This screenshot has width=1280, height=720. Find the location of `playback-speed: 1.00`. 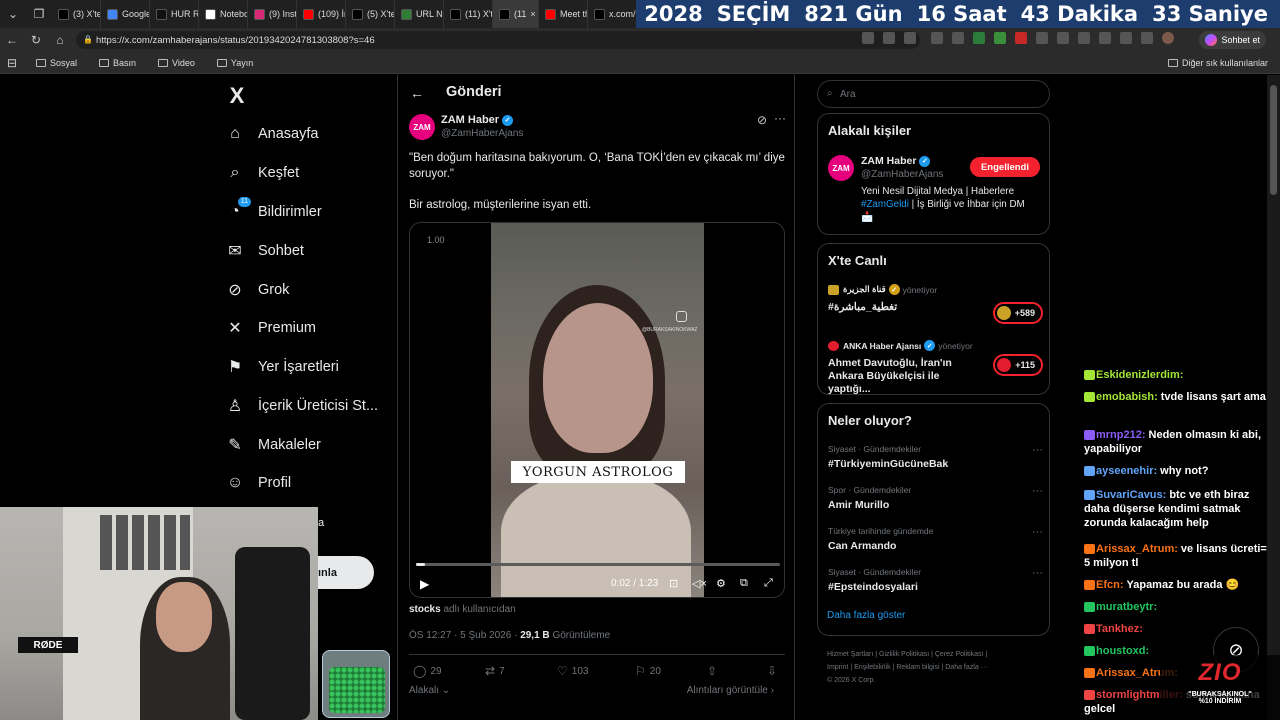

playback-speed: 1.00 is located at coordinates (436, 240).